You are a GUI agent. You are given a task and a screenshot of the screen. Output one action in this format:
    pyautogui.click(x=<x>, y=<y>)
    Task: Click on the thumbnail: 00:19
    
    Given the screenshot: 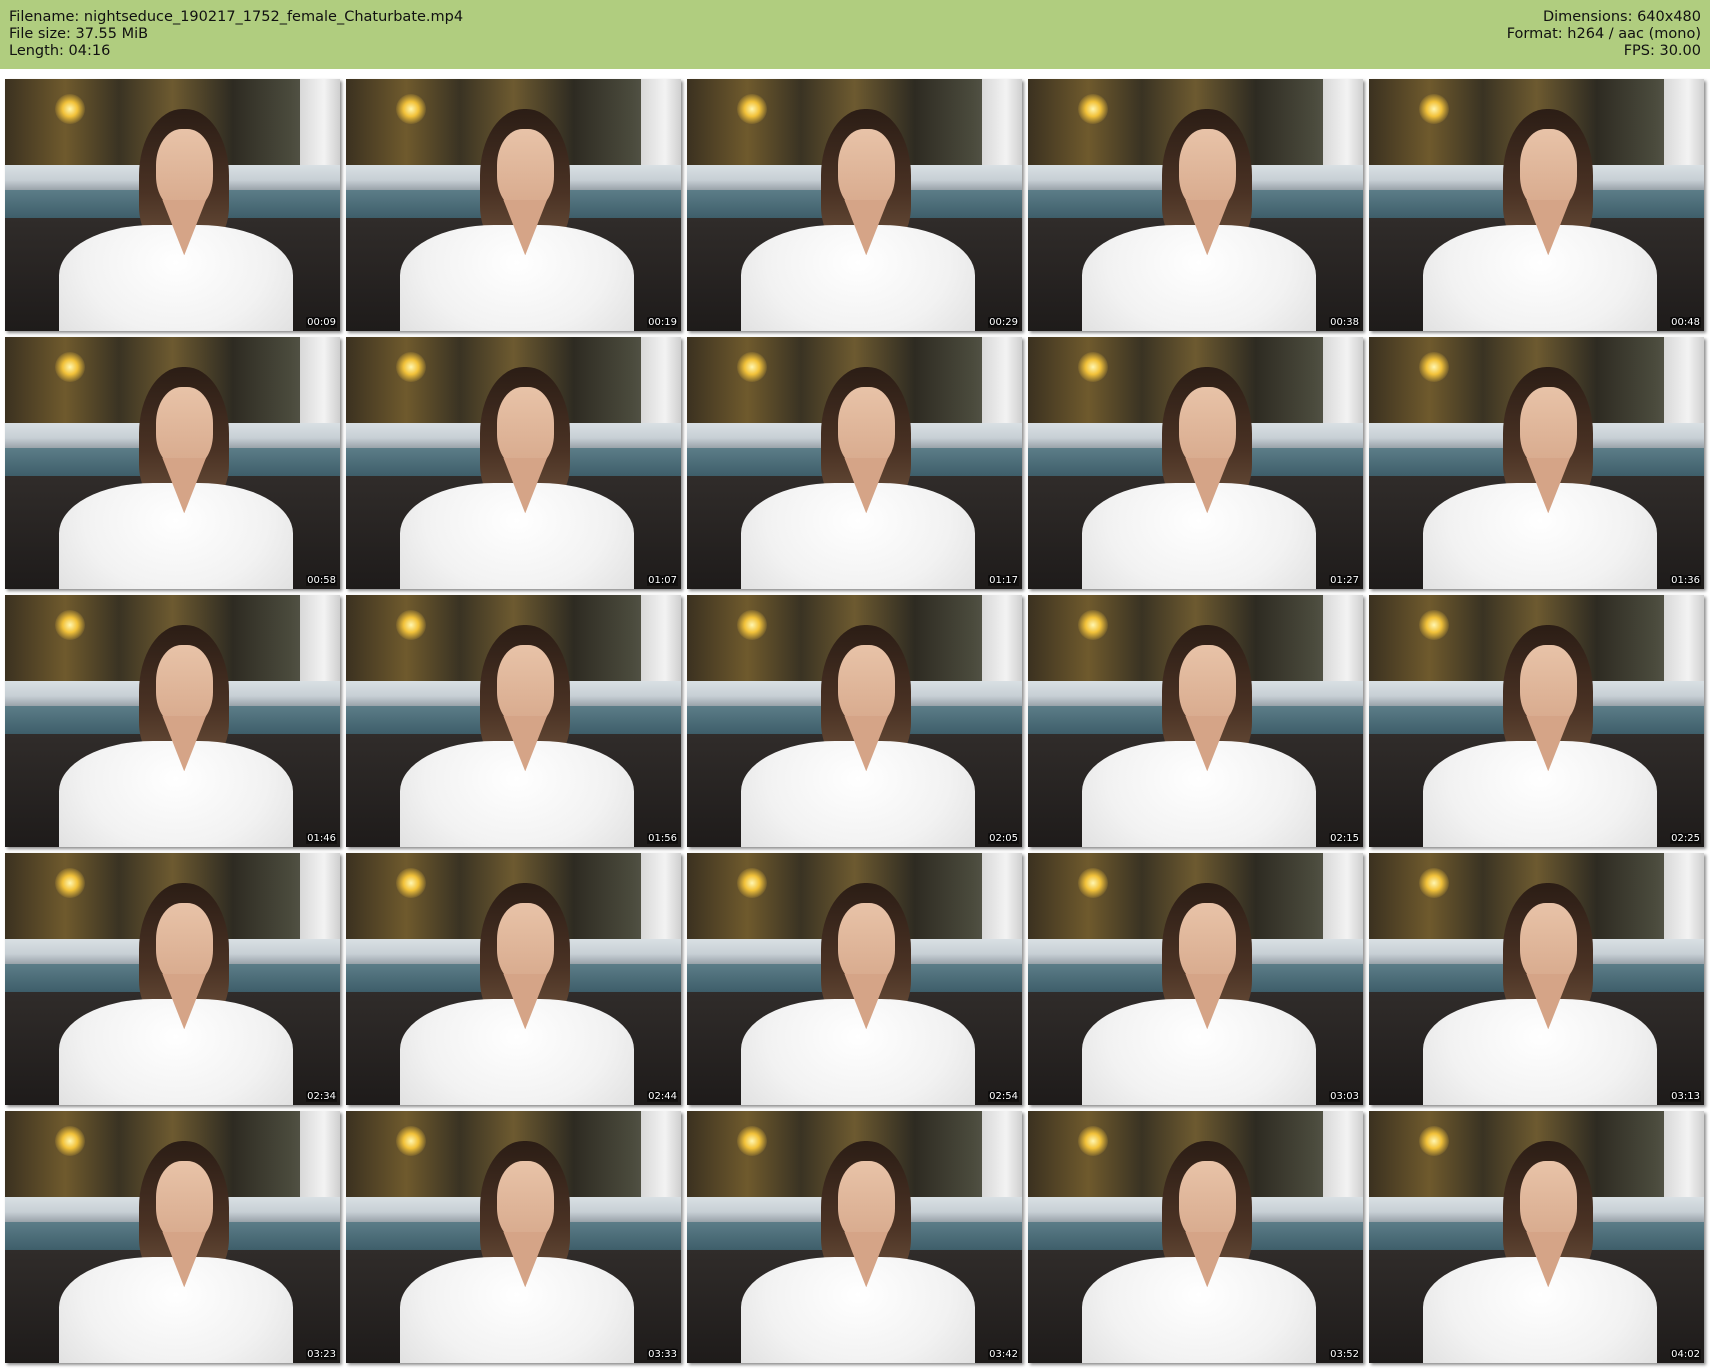 What is the action you would take?
    pyautogui.click(x=513, y=205)
    